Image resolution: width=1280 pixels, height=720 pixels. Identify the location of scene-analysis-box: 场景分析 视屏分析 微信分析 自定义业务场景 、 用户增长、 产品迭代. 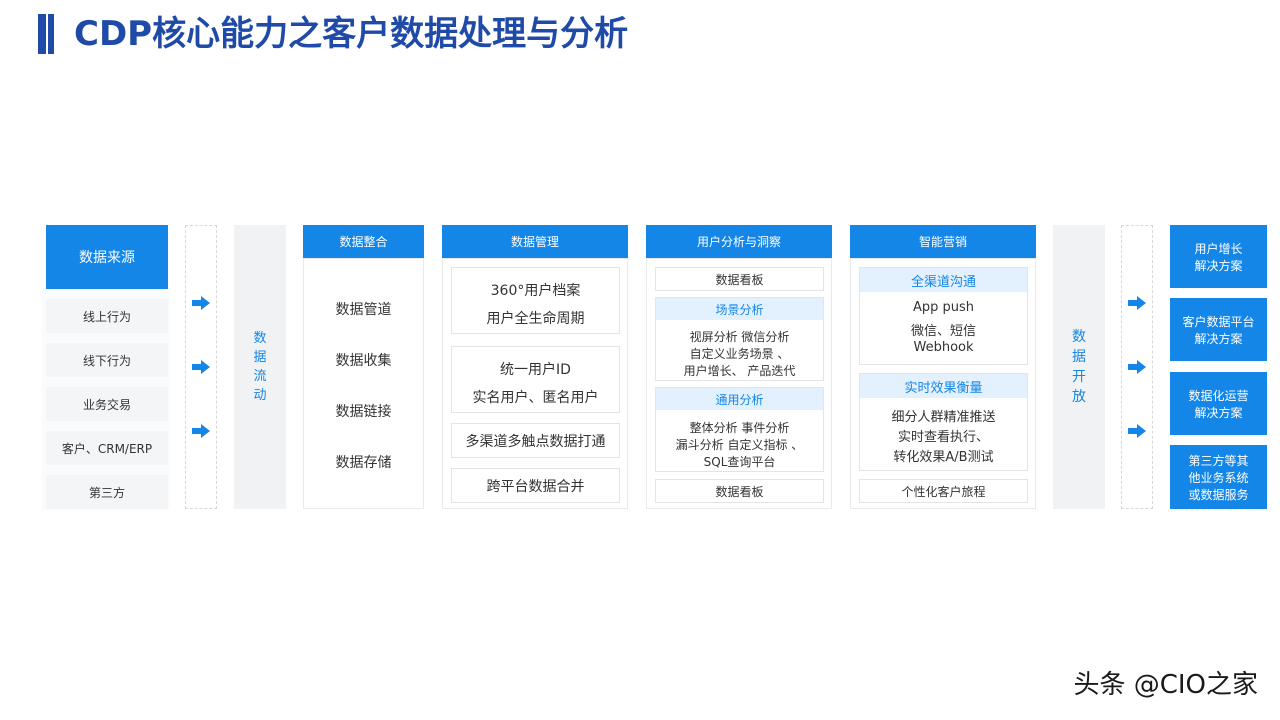
(739, 339).